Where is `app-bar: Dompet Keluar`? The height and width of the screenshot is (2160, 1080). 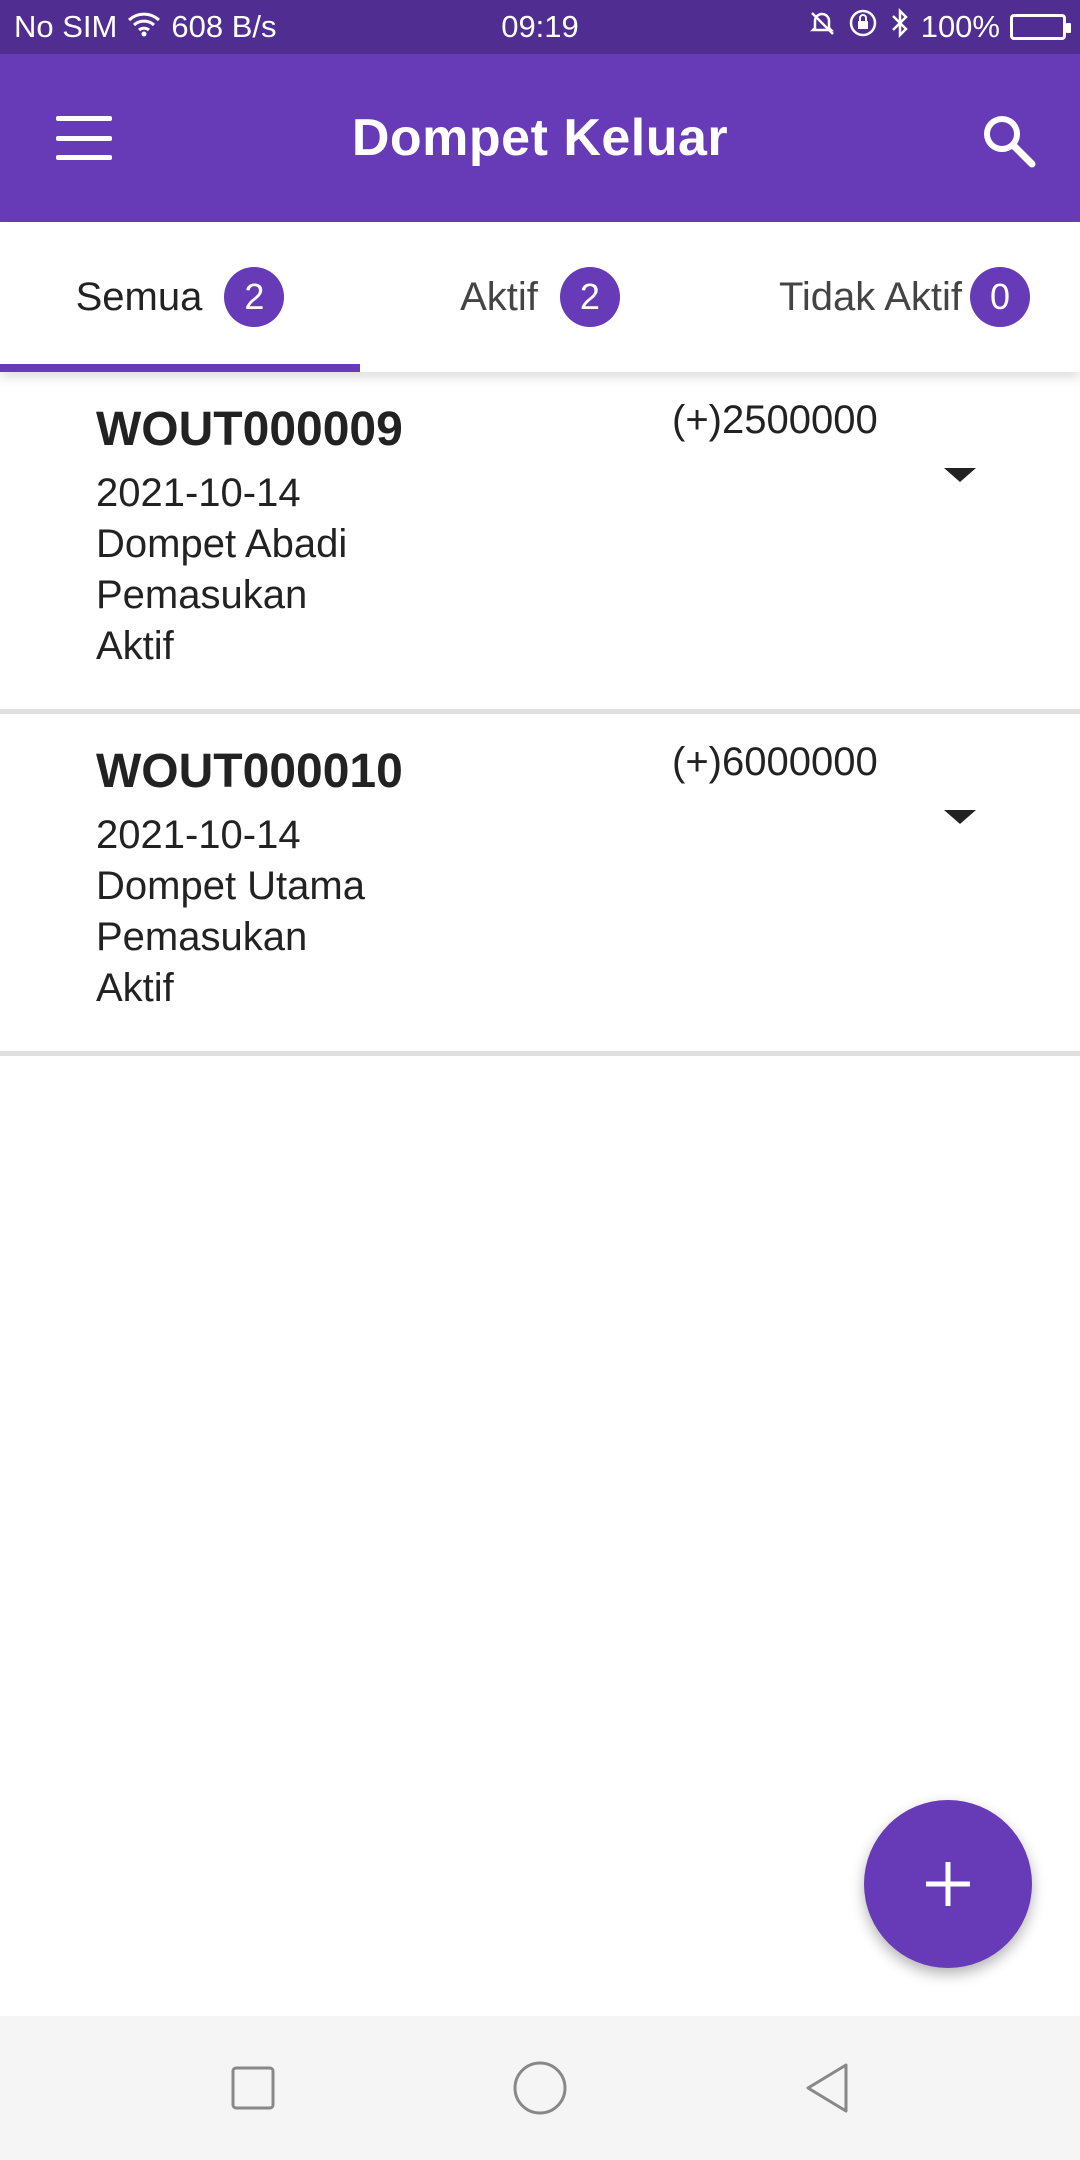
app-bar: Dompet Keluar is located at coordinates (540, 138).